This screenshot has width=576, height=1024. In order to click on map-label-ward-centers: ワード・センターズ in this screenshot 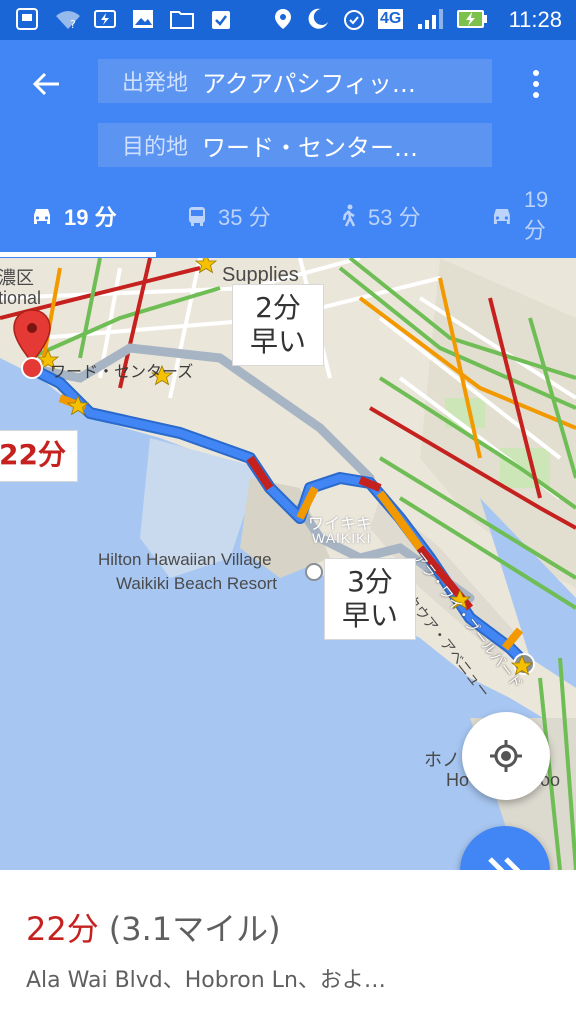, I will do `click(122, 372)`.